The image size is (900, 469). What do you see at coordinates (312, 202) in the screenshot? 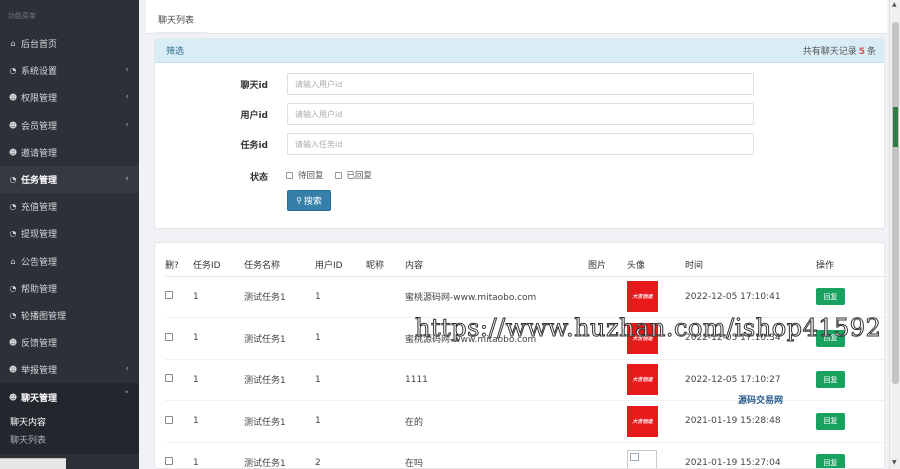
I see `search-button-label: 搜索` at bounding box center [312, 202].